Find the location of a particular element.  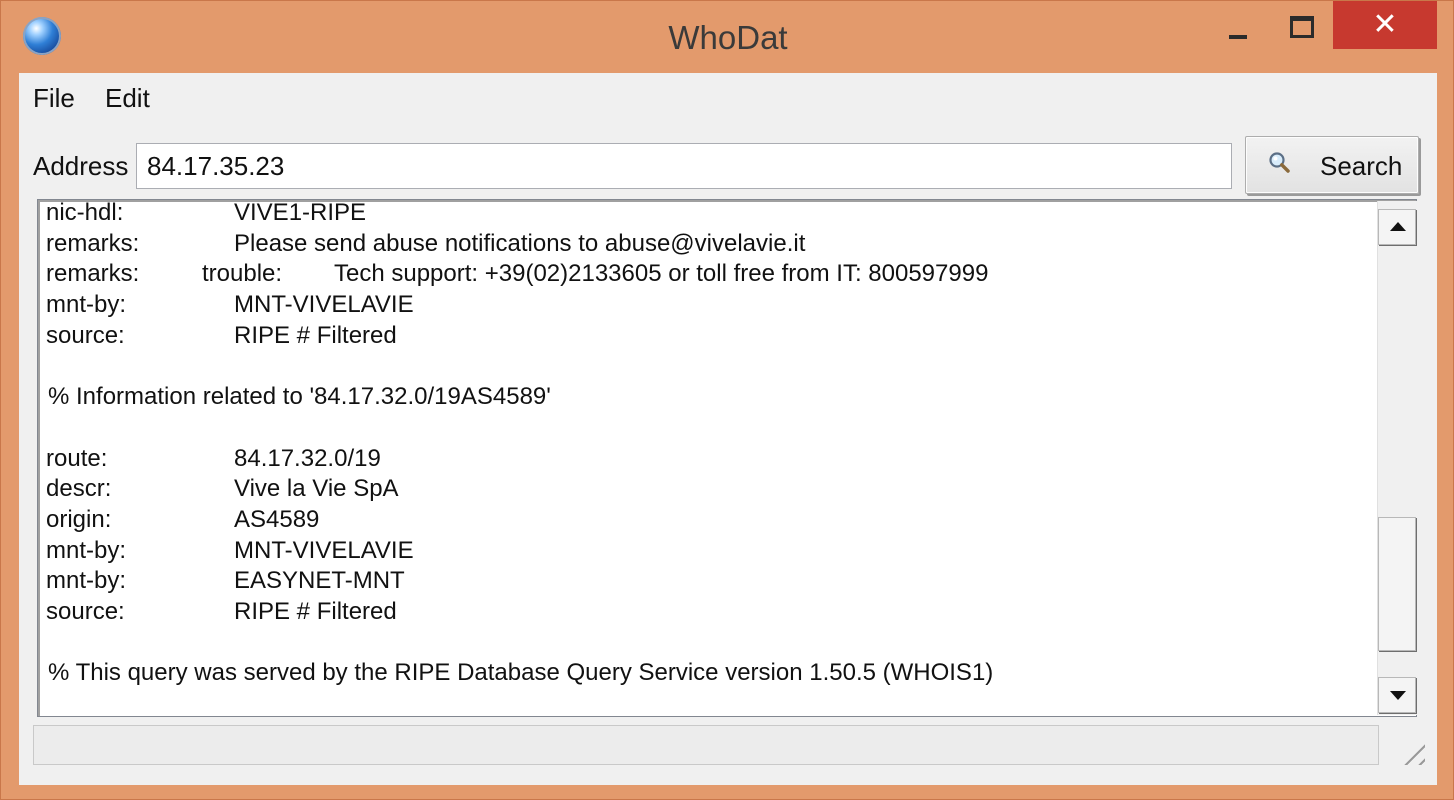

maximize-button is located at coordinates (1301, 25).